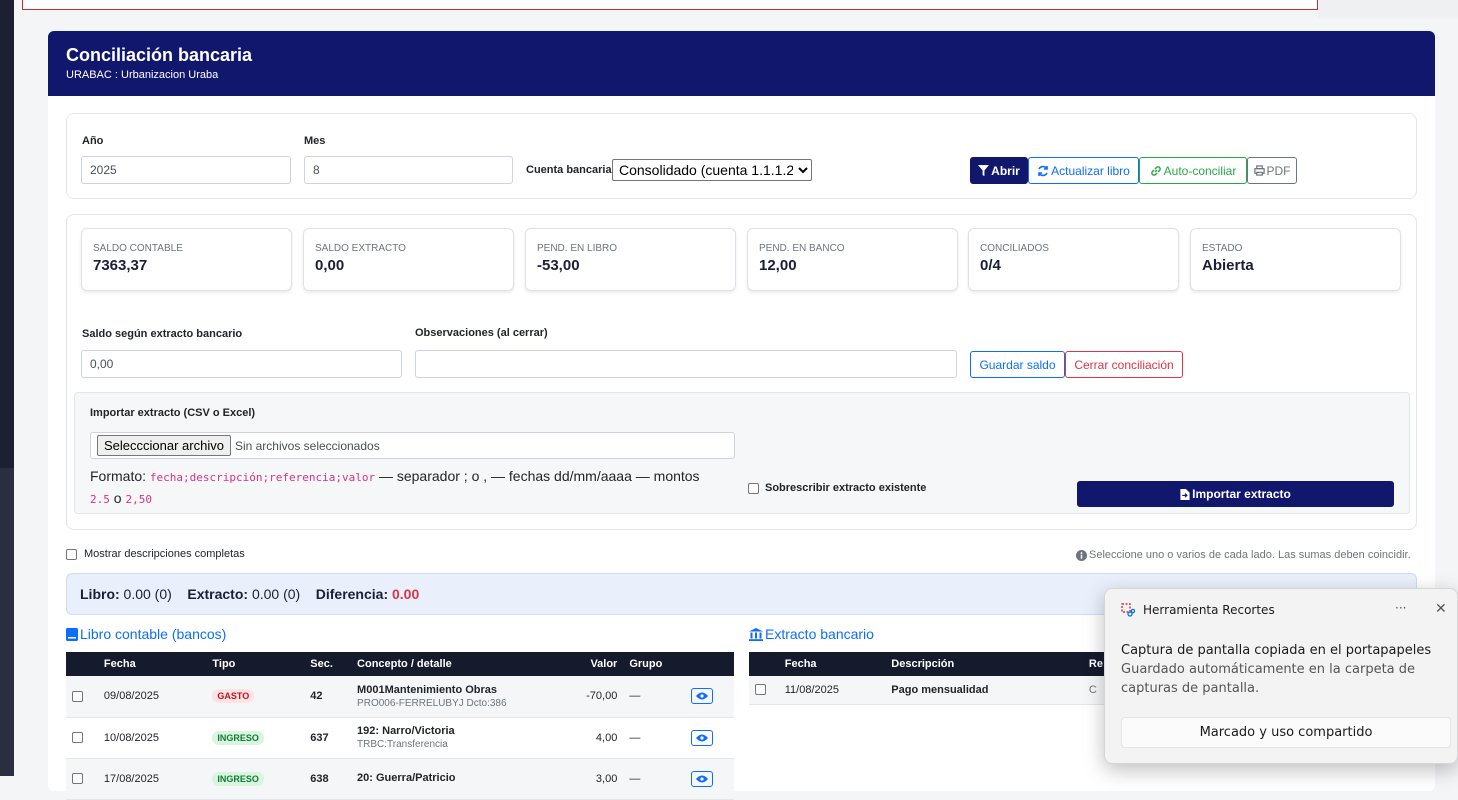  I want to click on statement-section-title: Extracto bancario, so click(811, 634).